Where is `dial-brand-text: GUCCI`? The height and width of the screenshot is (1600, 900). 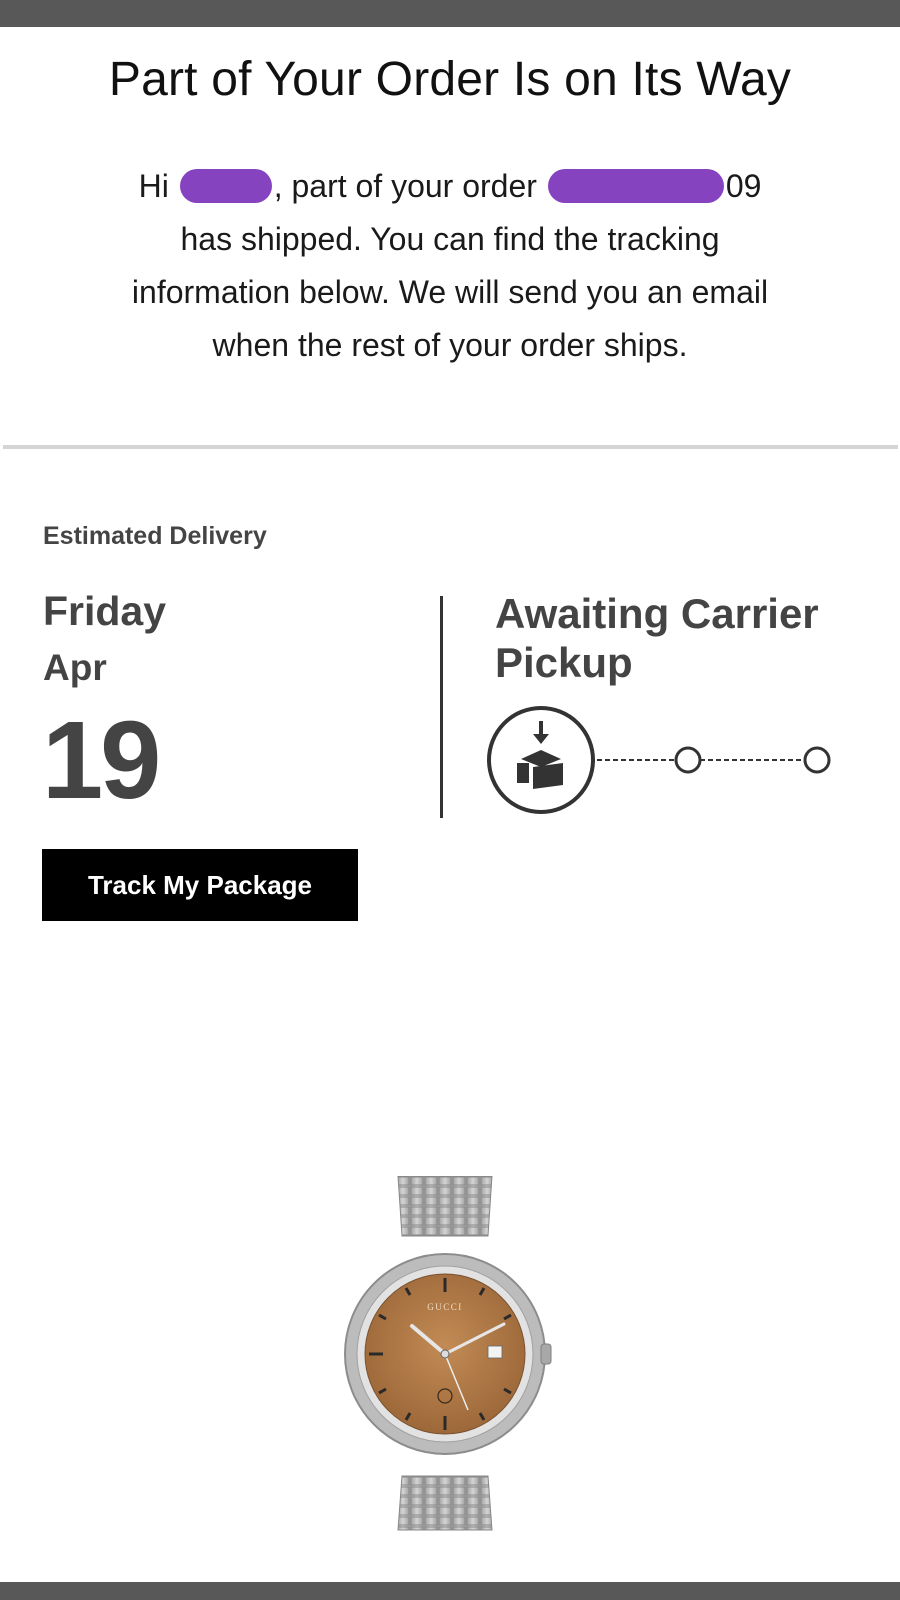 dial-brand-text: GUCCI is located at coordinates (445, 1307).